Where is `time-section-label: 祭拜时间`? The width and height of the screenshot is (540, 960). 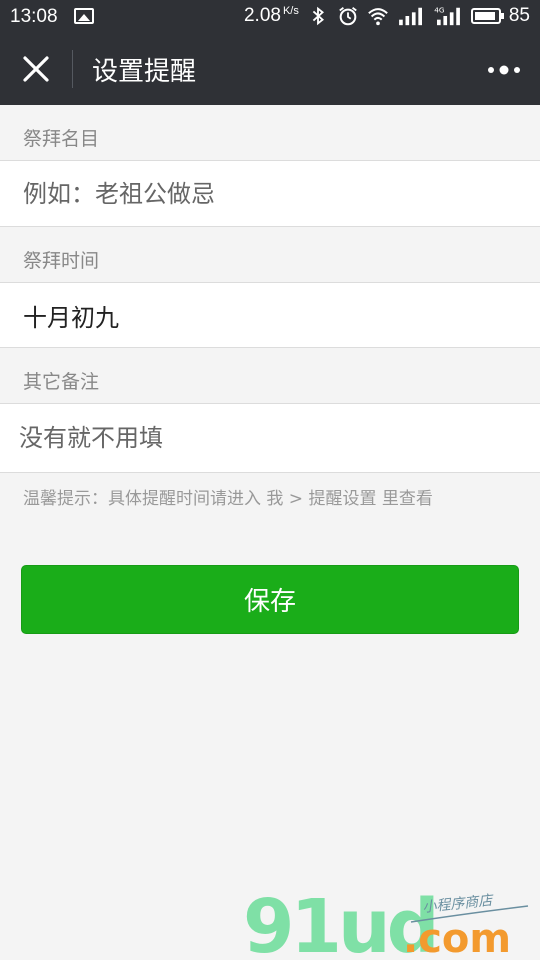
time-section-label: 祭拜时间 is located at coordinates (61, 261).